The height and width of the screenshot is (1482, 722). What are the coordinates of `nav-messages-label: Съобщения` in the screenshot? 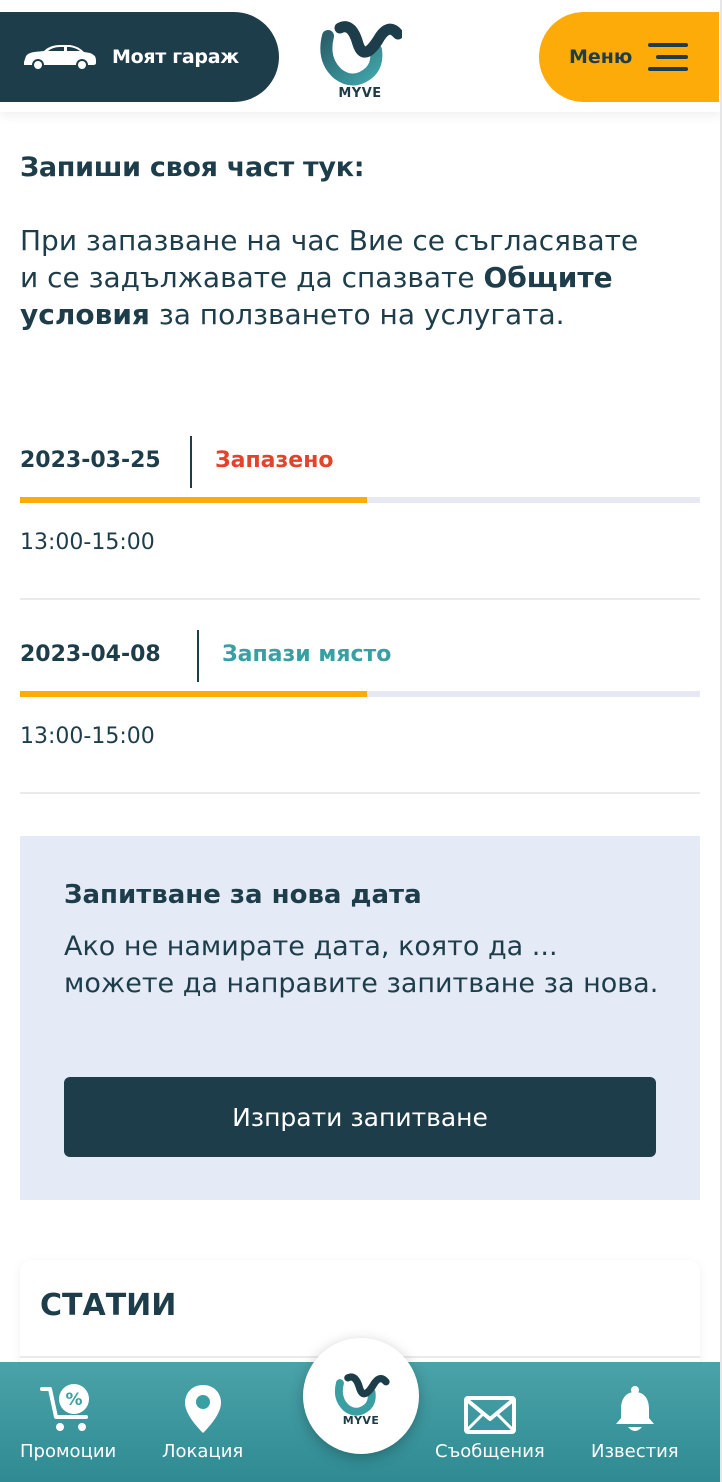 It's located at (490, 1451).